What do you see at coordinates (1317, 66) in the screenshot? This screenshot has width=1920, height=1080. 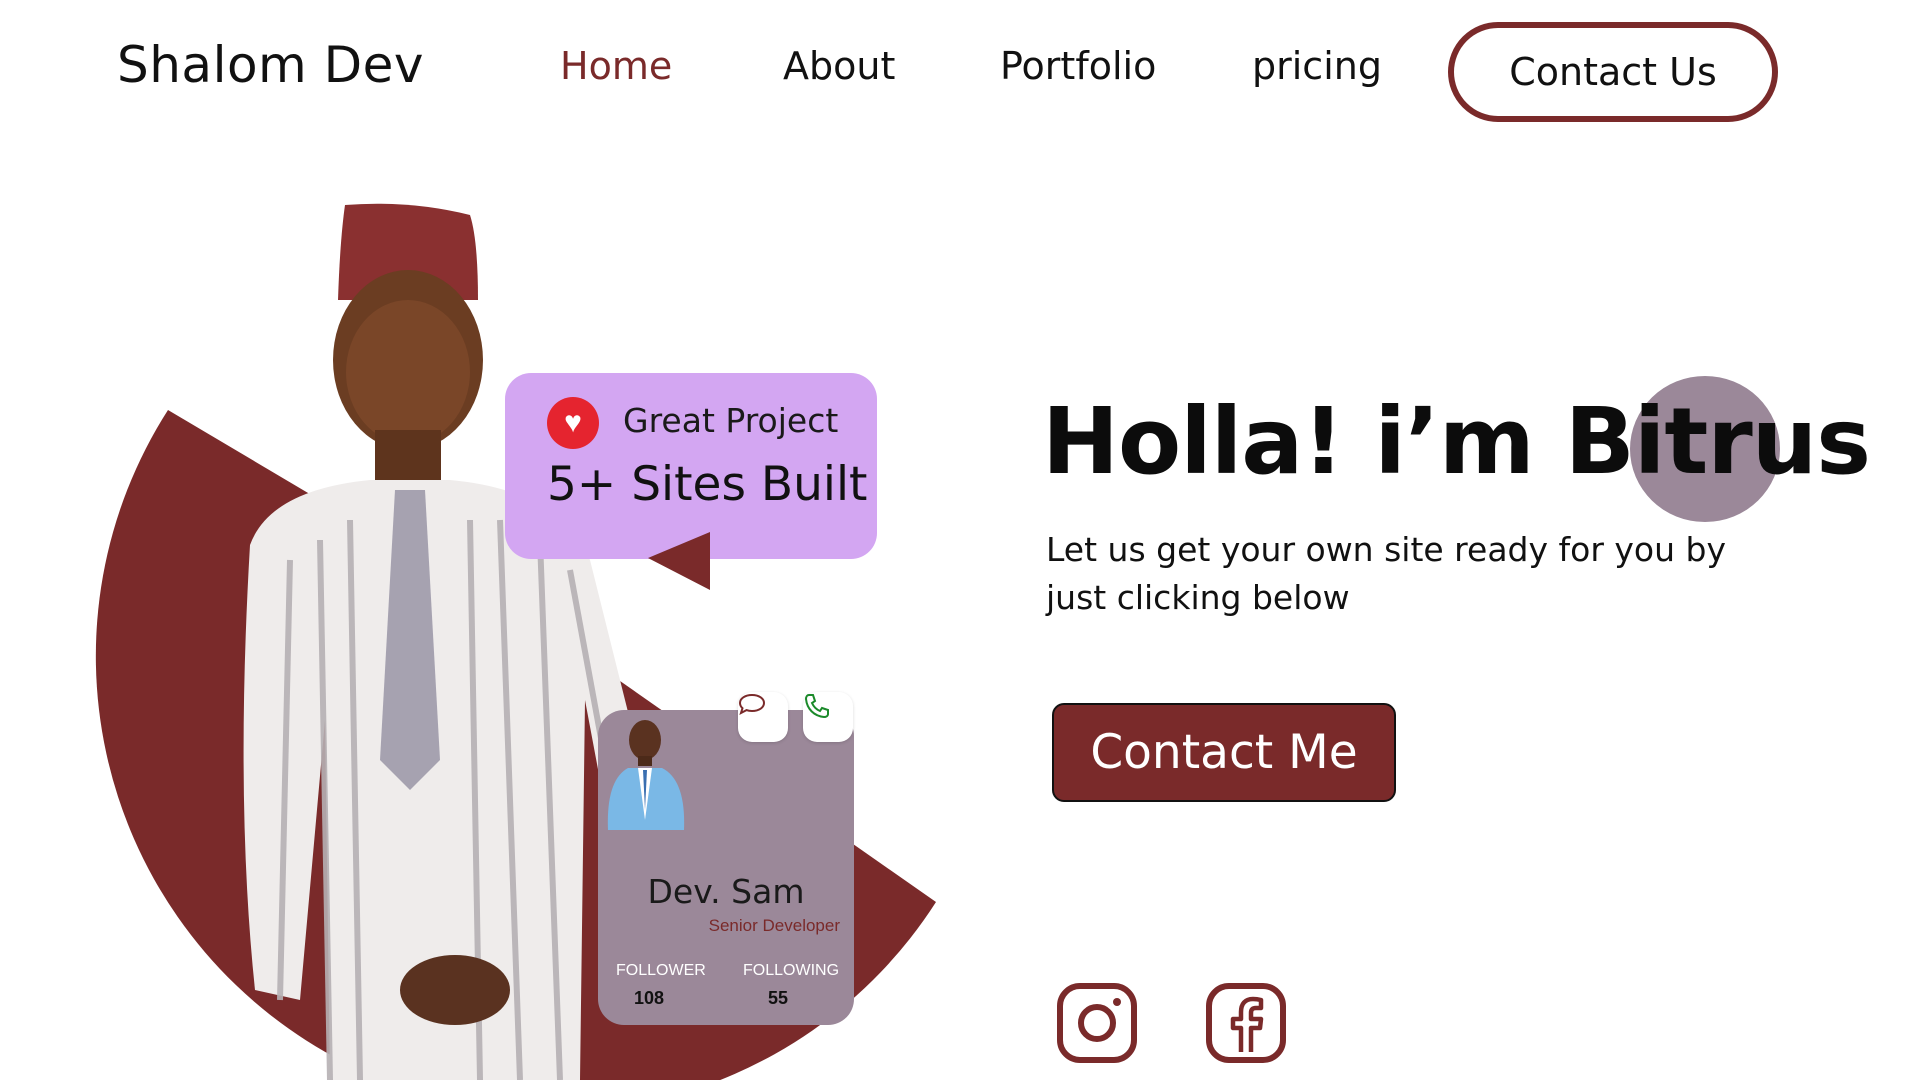 I see `nav-link-pricing: pricing` at bounding box center [1317, 66].